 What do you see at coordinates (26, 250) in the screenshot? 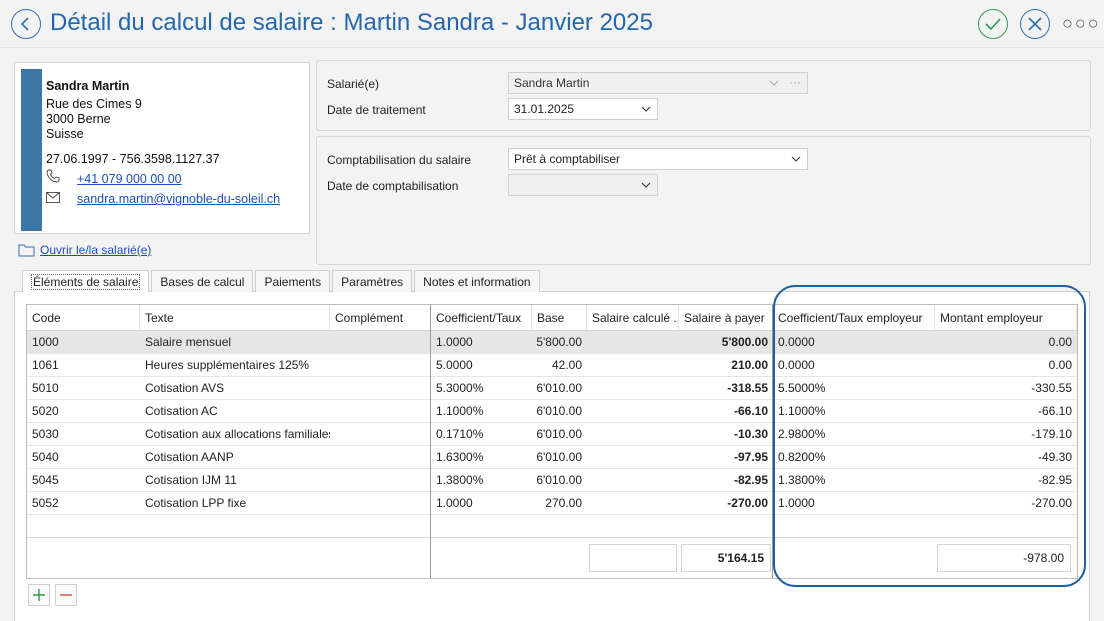
I see `folder-icon` at bounding box center [26, 250].